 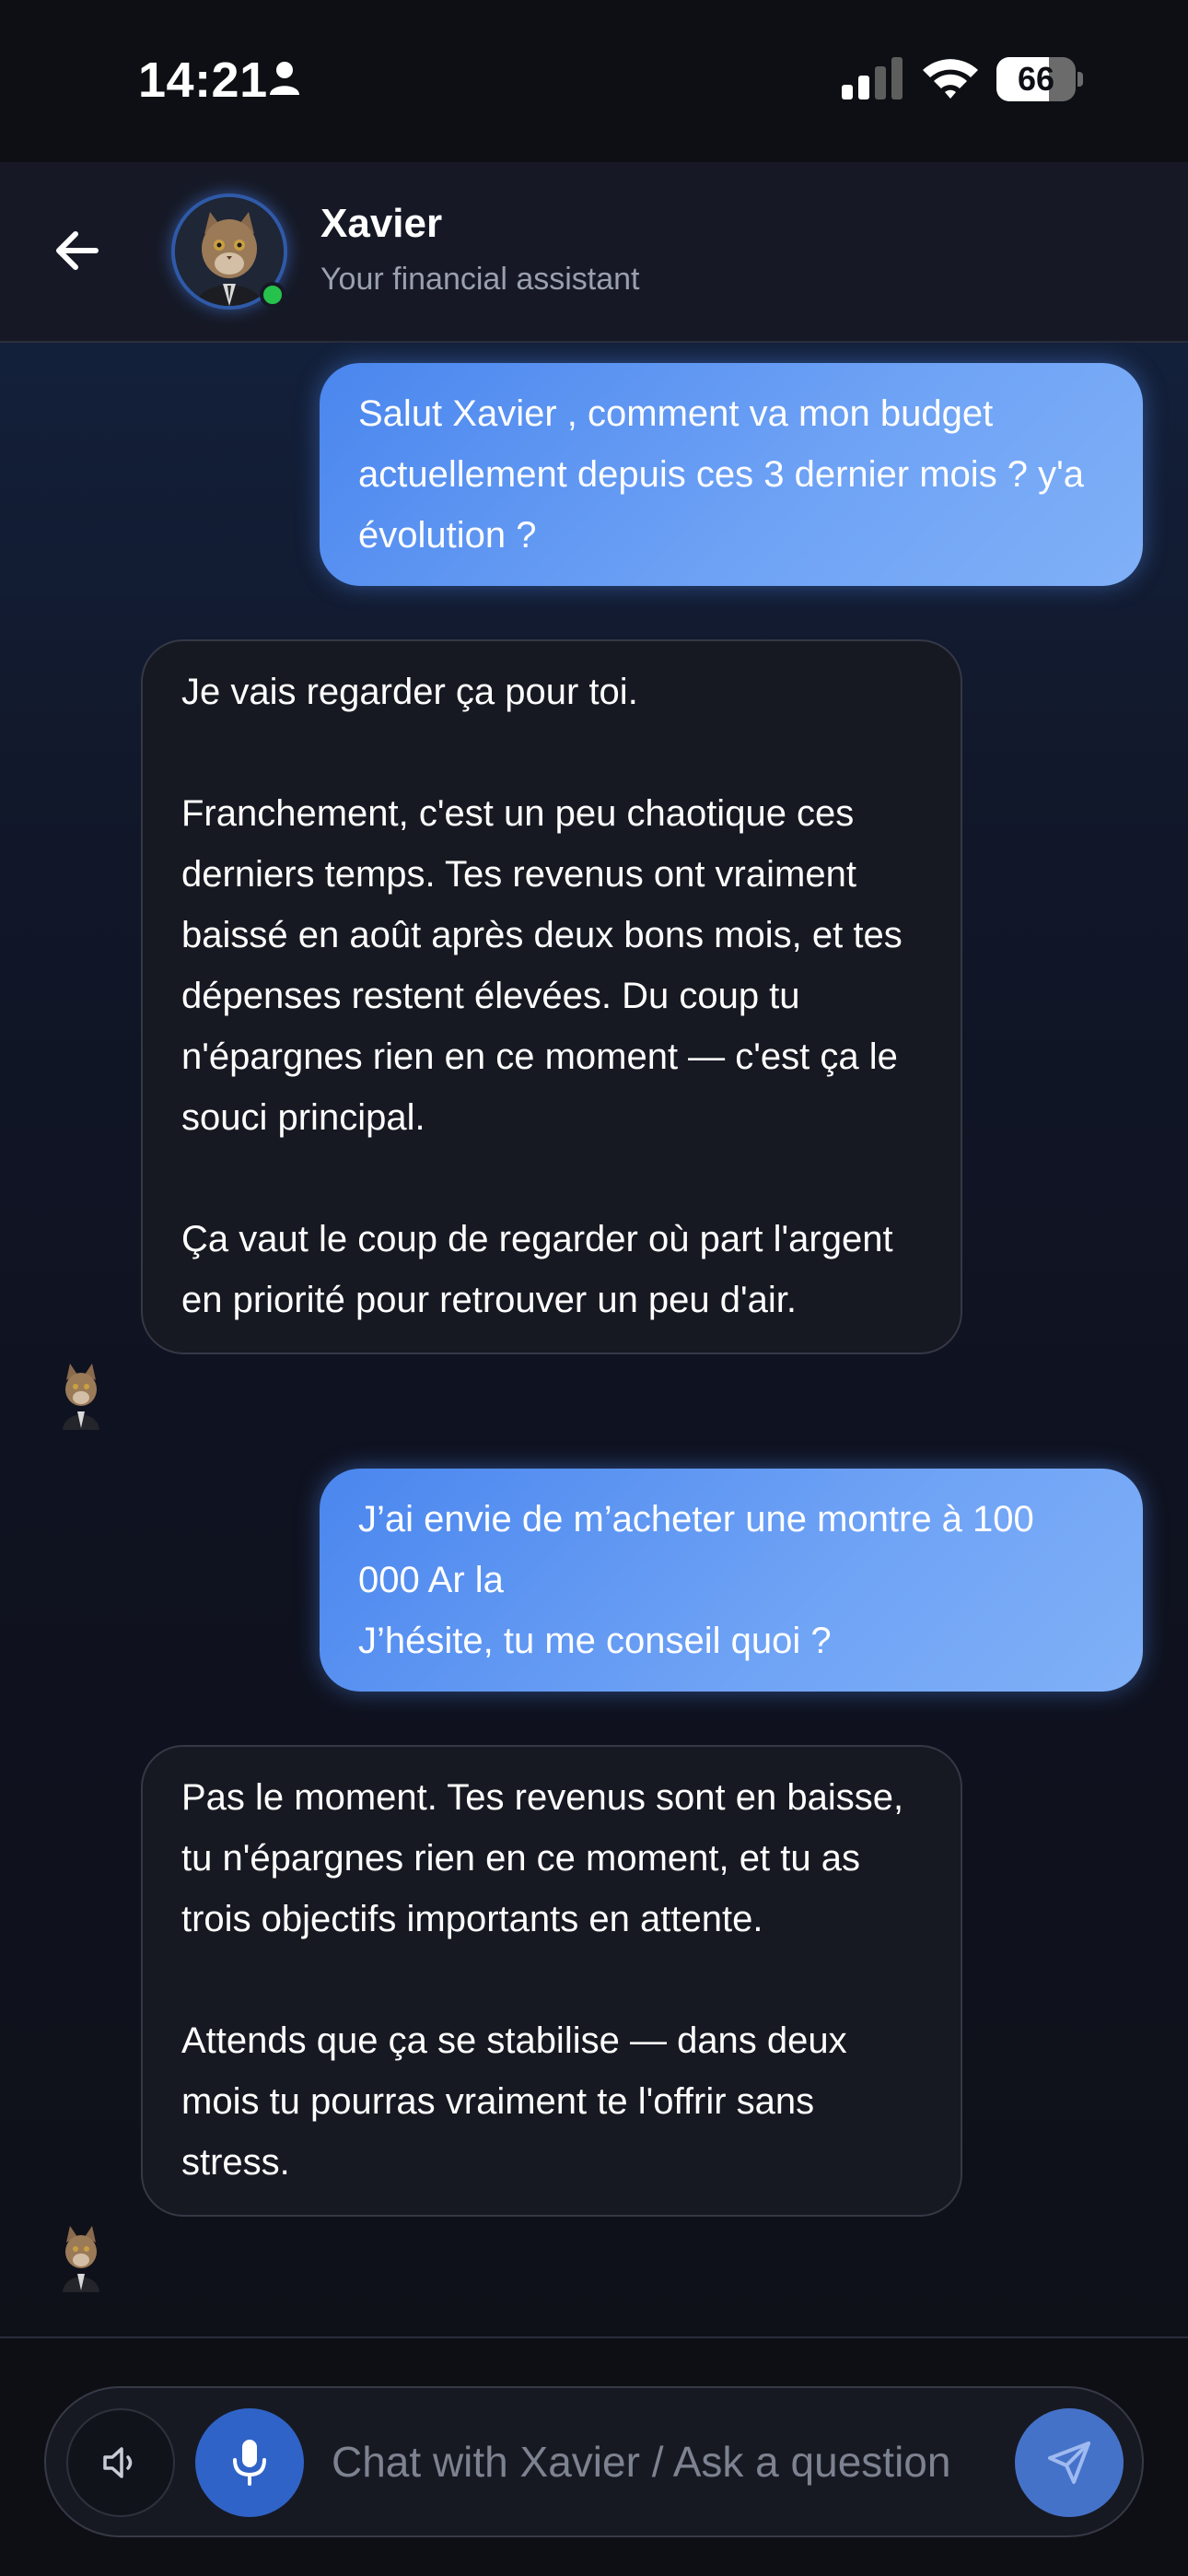 I want to click on wifi-icon, so click(x=951, y=79).